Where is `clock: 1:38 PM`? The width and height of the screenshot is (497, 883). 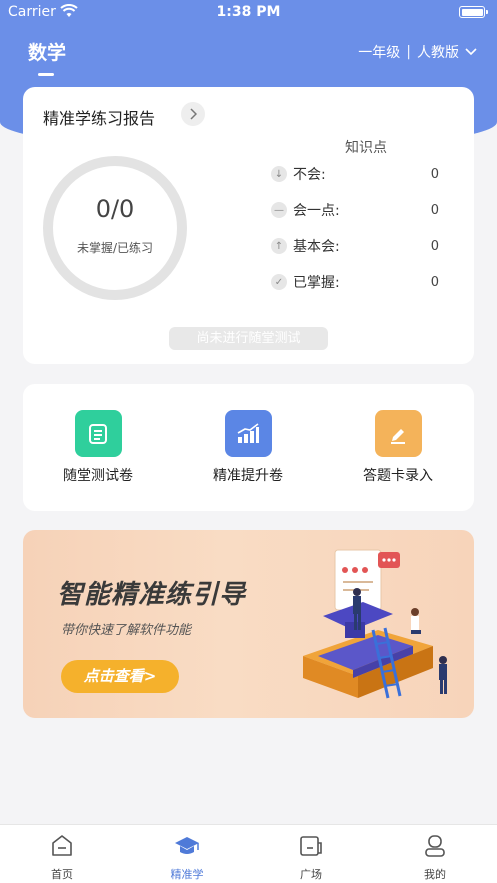 clock: 1:38 PM is located at coordinates (248, 12).